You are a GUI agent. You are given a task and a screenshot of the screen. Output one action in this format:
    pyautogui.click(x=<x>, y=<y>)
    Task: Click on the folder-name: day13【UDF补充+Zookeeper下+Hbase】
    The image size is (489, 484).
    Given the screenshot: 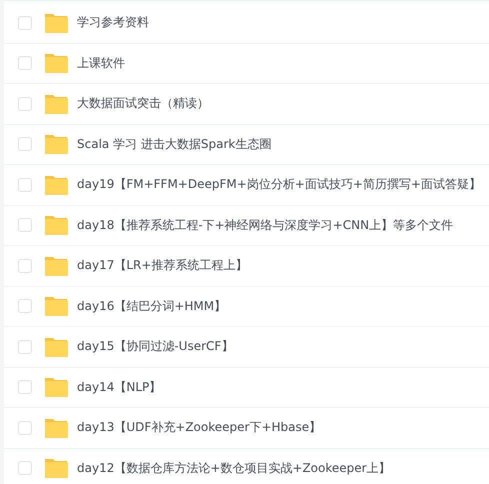 What is the action you would take?
    pyautogui.click(x=199, y=427)
    